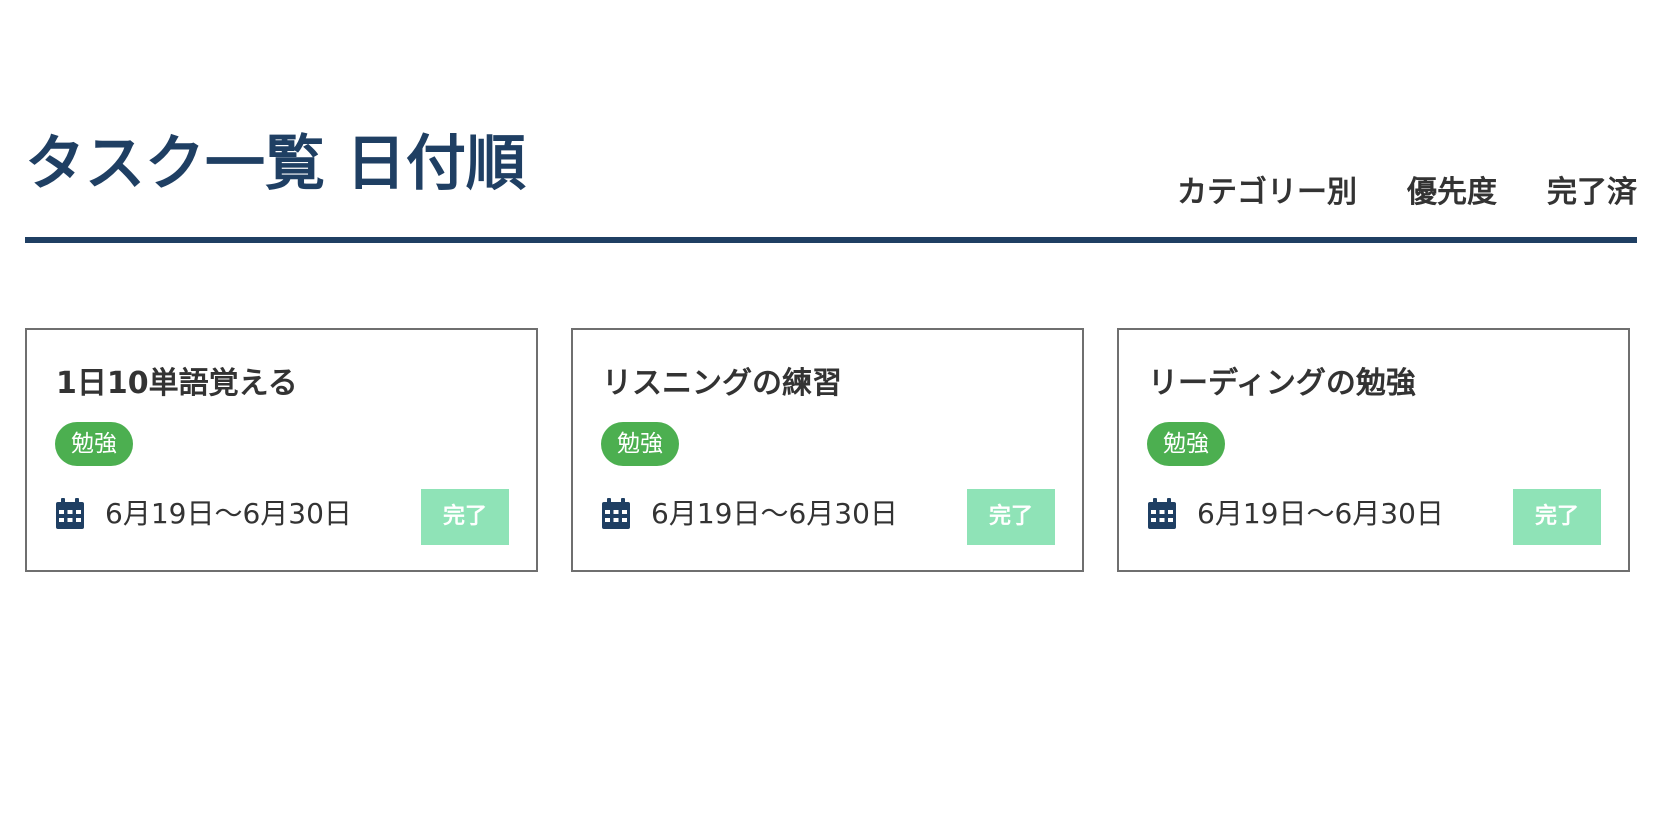 The width and height of the screenshot is (1662, 833). I want to click on header-divider, so click(831, 240).